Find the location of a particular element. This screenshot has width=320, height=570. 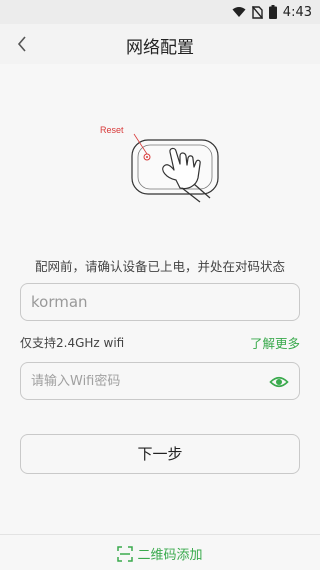

no-sim-icon is located at coordinates (257, 12).